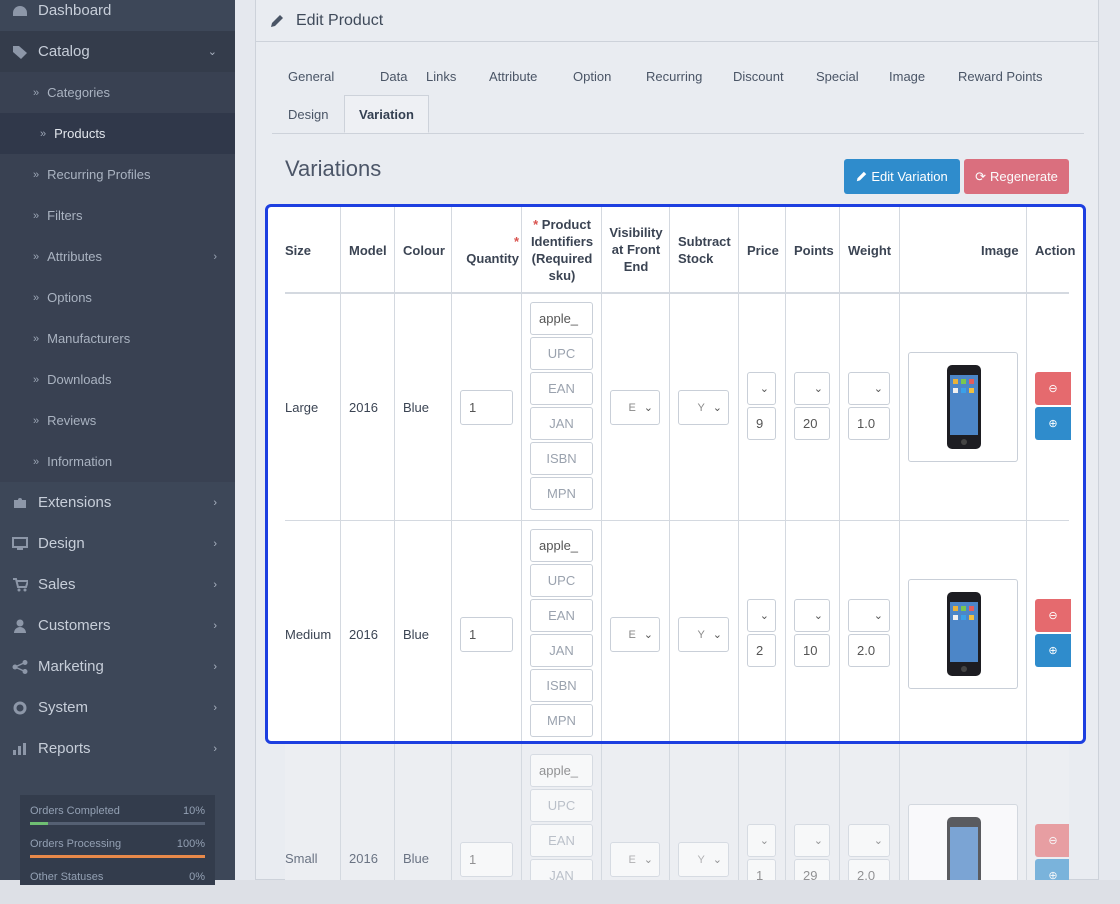 Image resolution: width=1120 pixels, height=904 pixels. I want to click on plus-circle-icon: ⊕, so click(1053, 651).